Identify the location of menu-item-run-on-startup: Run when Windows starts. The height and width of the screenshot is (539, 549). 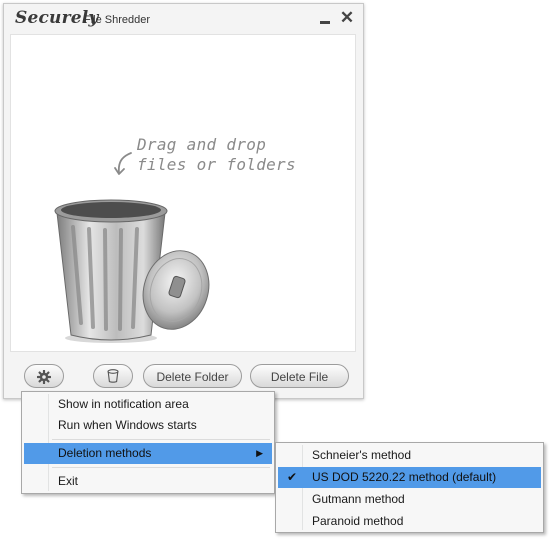
(148, 425).